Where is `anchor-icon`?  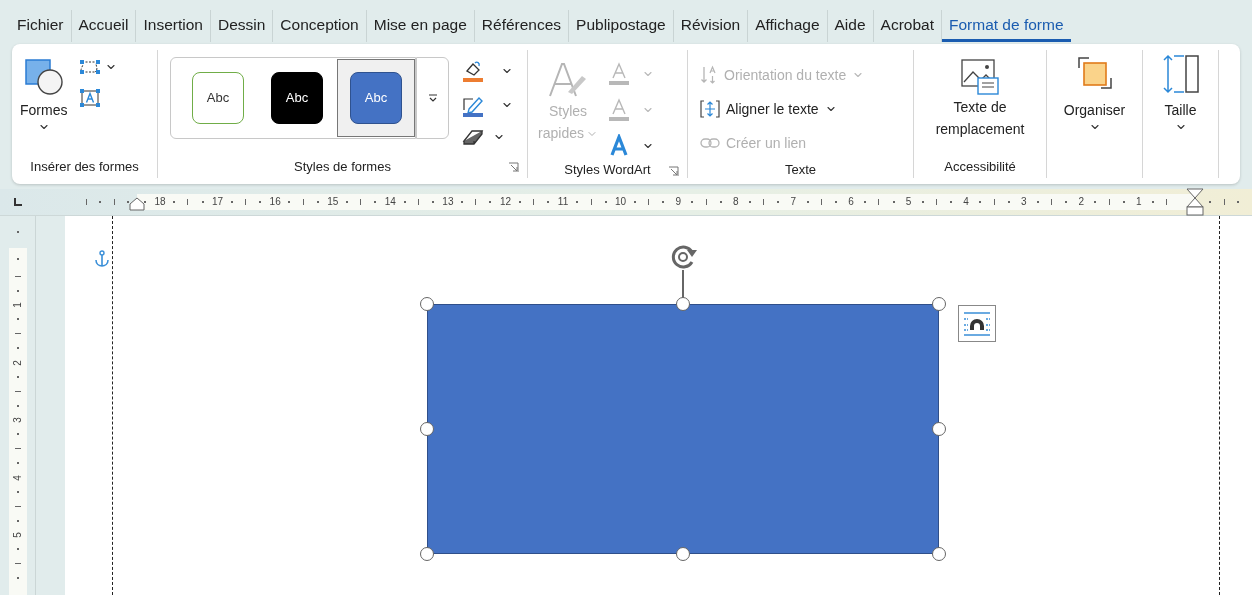
anchor-icon is located at coordinates (102, 259).